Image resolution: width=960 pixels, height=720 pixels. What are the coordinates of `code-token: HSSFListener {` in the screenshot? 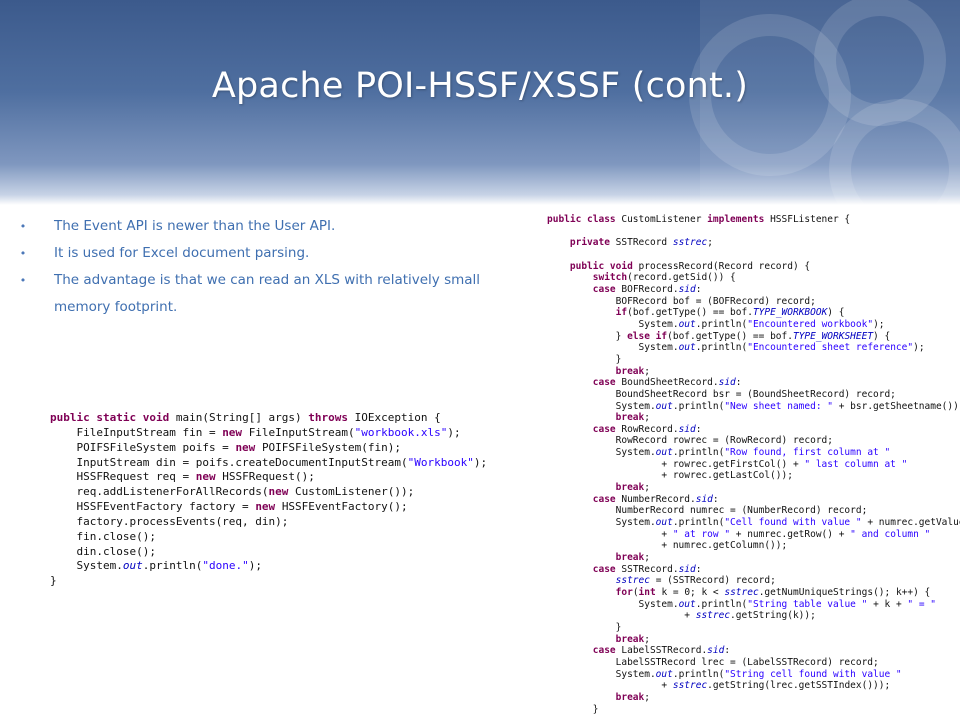 It's located at (810, 219).